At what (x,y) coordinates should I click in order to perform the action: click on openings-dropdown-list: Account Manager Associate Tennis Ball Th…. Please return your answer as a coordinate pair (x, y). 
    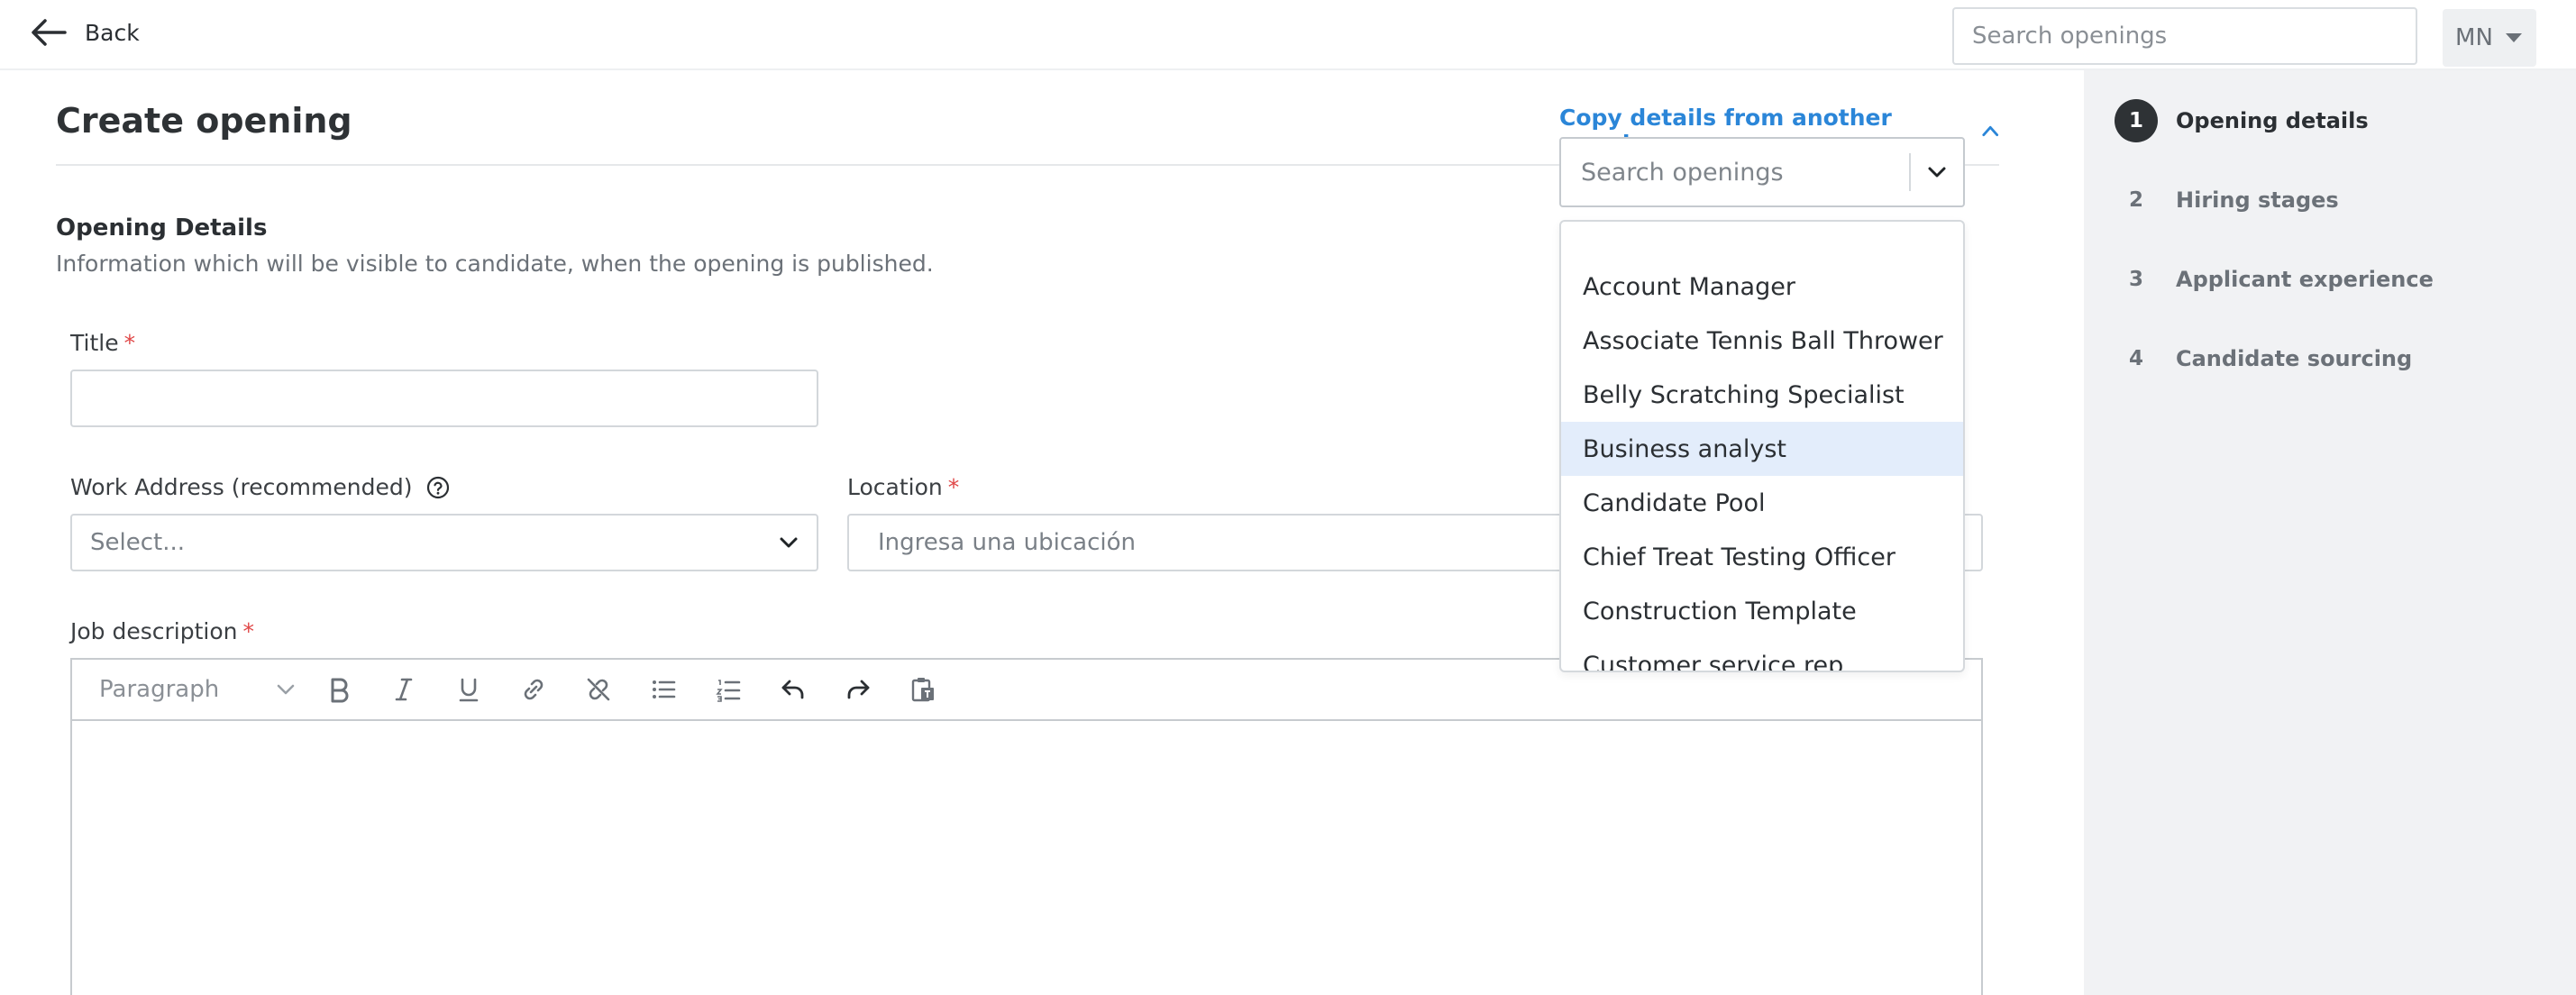
    Looking at the image, I should click on (1762, 446).